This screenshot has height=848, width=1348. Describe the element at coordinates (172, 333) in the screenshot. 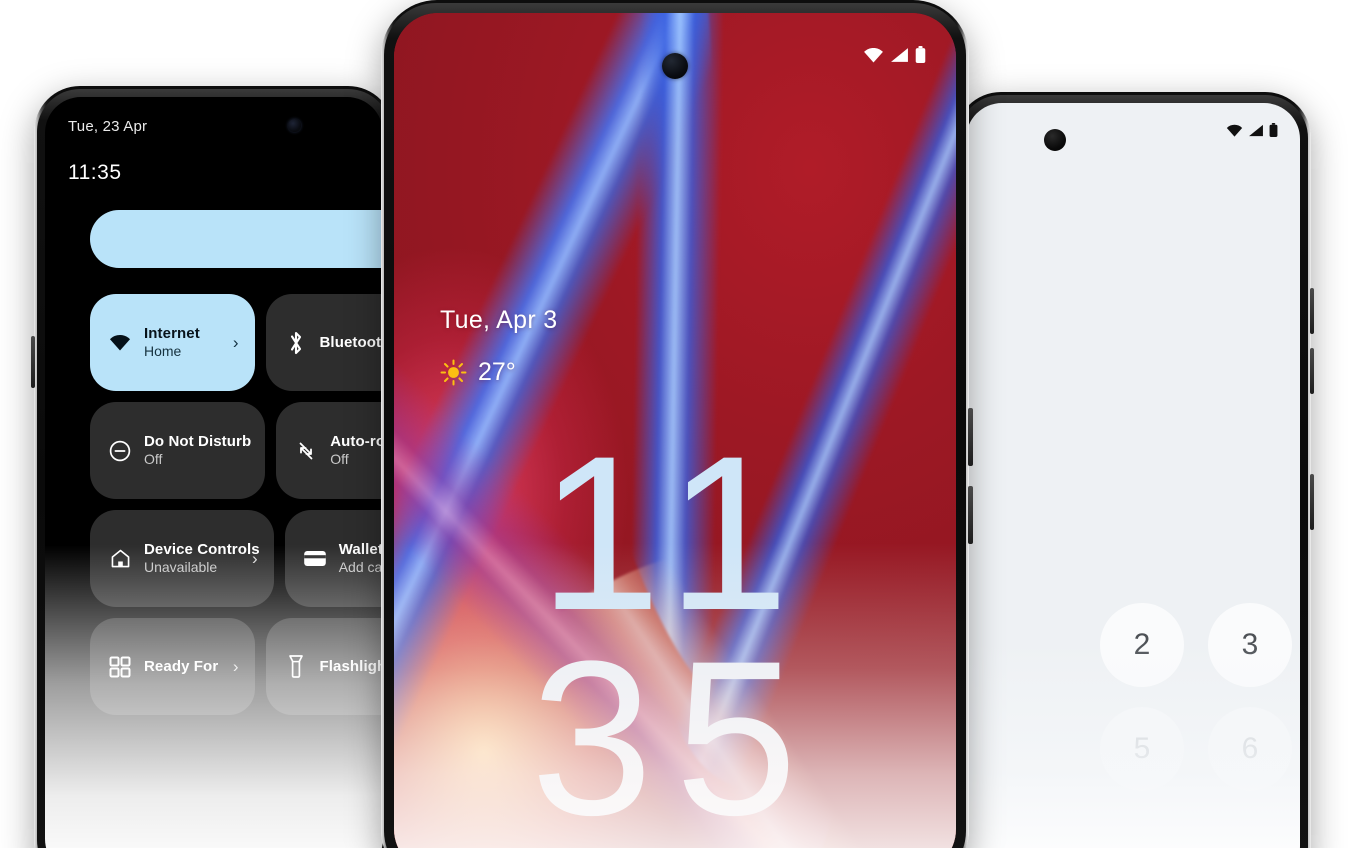

I see `tile-label: Internet` at that location.